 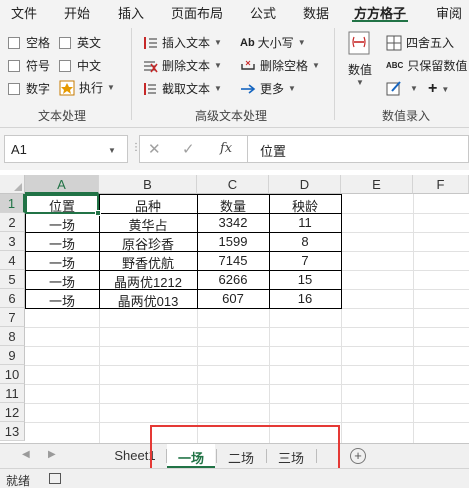 I want to click on next-sheet-icon: ▶, so click(x=52, y=454).